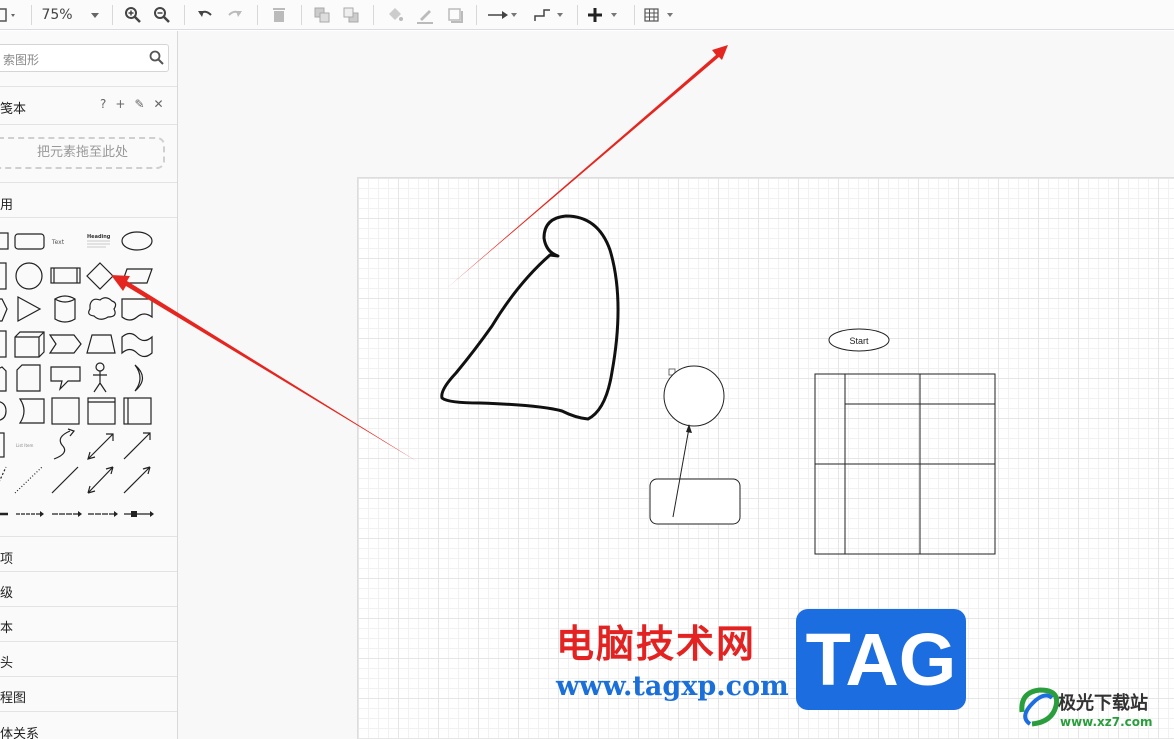  Describe the element at coordinates (859, 341) in the screenshot. I see `start-label: Start` at that location.